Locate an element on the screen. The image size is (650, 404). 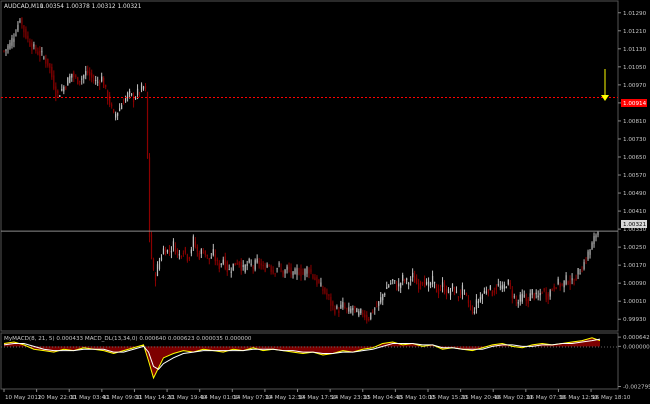
price-tick-label: 1.00170 is located at coordinates (635, 266).